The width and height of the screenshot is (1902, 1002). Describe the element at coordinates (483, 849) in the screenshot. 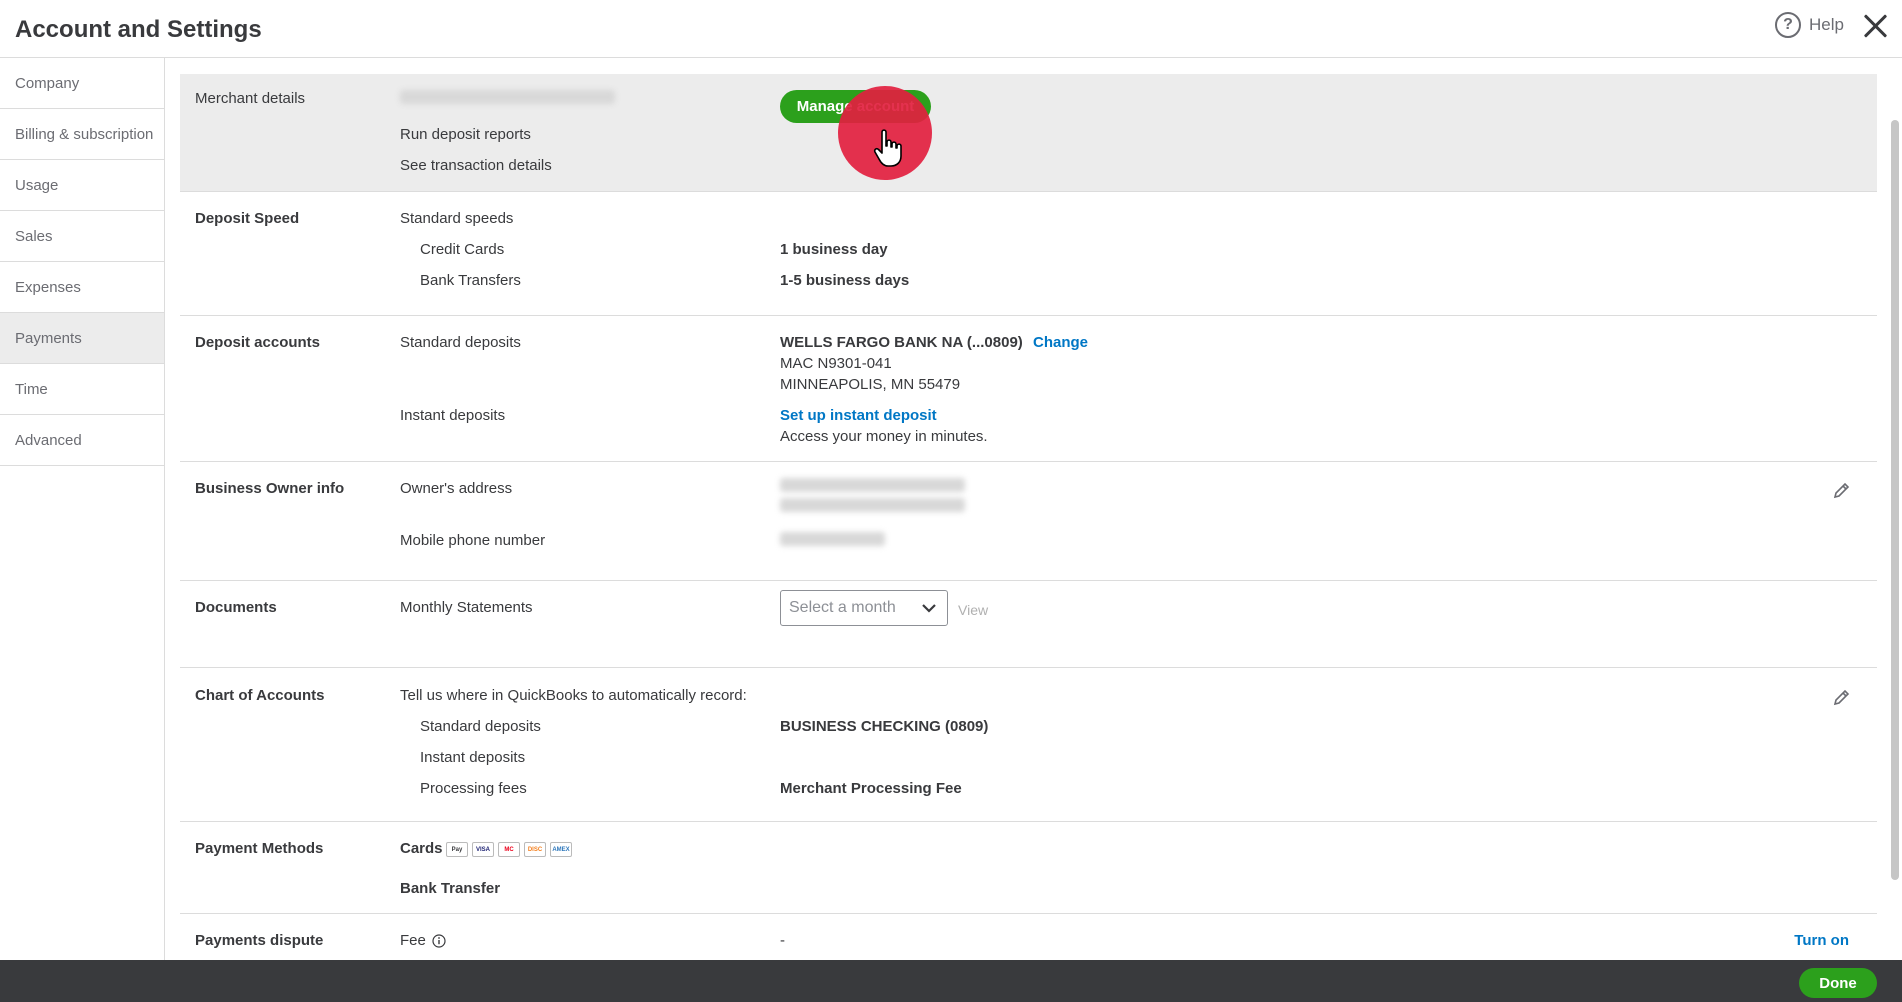

I see `visa-icon: VISA` at that location.